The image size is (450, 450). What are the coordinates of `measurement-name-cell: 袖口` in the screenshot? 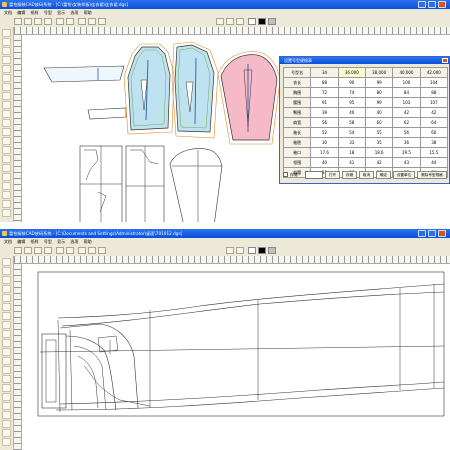 It's located at (297, 152).